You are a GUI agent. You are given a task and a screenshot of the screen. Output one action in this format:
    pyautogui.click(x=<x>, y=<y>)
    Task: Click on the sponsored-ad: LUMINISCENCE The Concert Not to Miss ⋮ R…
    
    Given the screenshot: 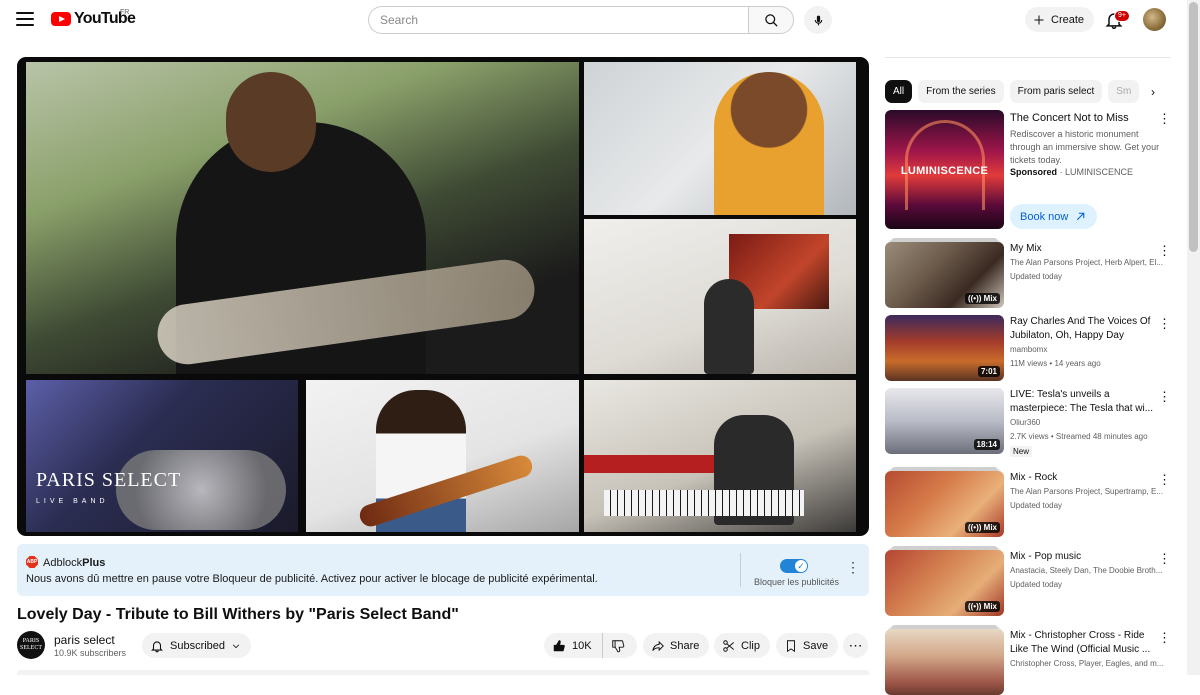 What is the action you would take?
    pyautogui.click(x=1028, y=171)
    